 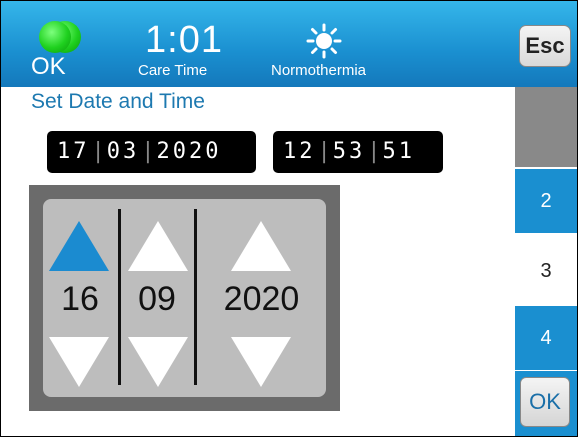 I want to click on sun-icon, so click(x=324, y=41).